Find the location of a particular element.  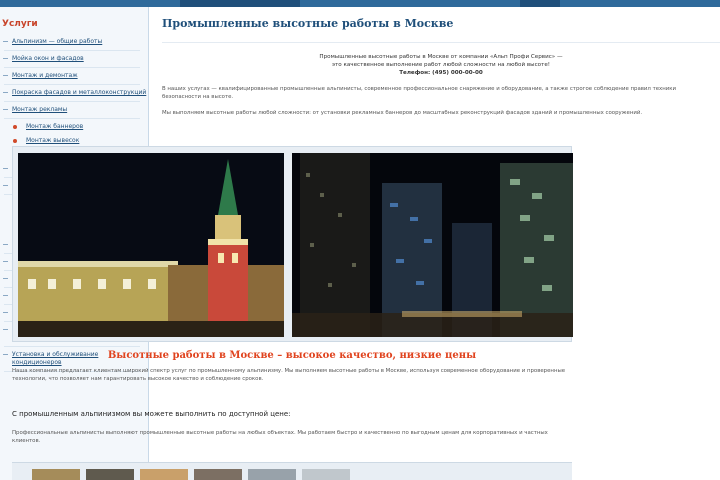

moscow-city-image is located at coordinates (432, 245).